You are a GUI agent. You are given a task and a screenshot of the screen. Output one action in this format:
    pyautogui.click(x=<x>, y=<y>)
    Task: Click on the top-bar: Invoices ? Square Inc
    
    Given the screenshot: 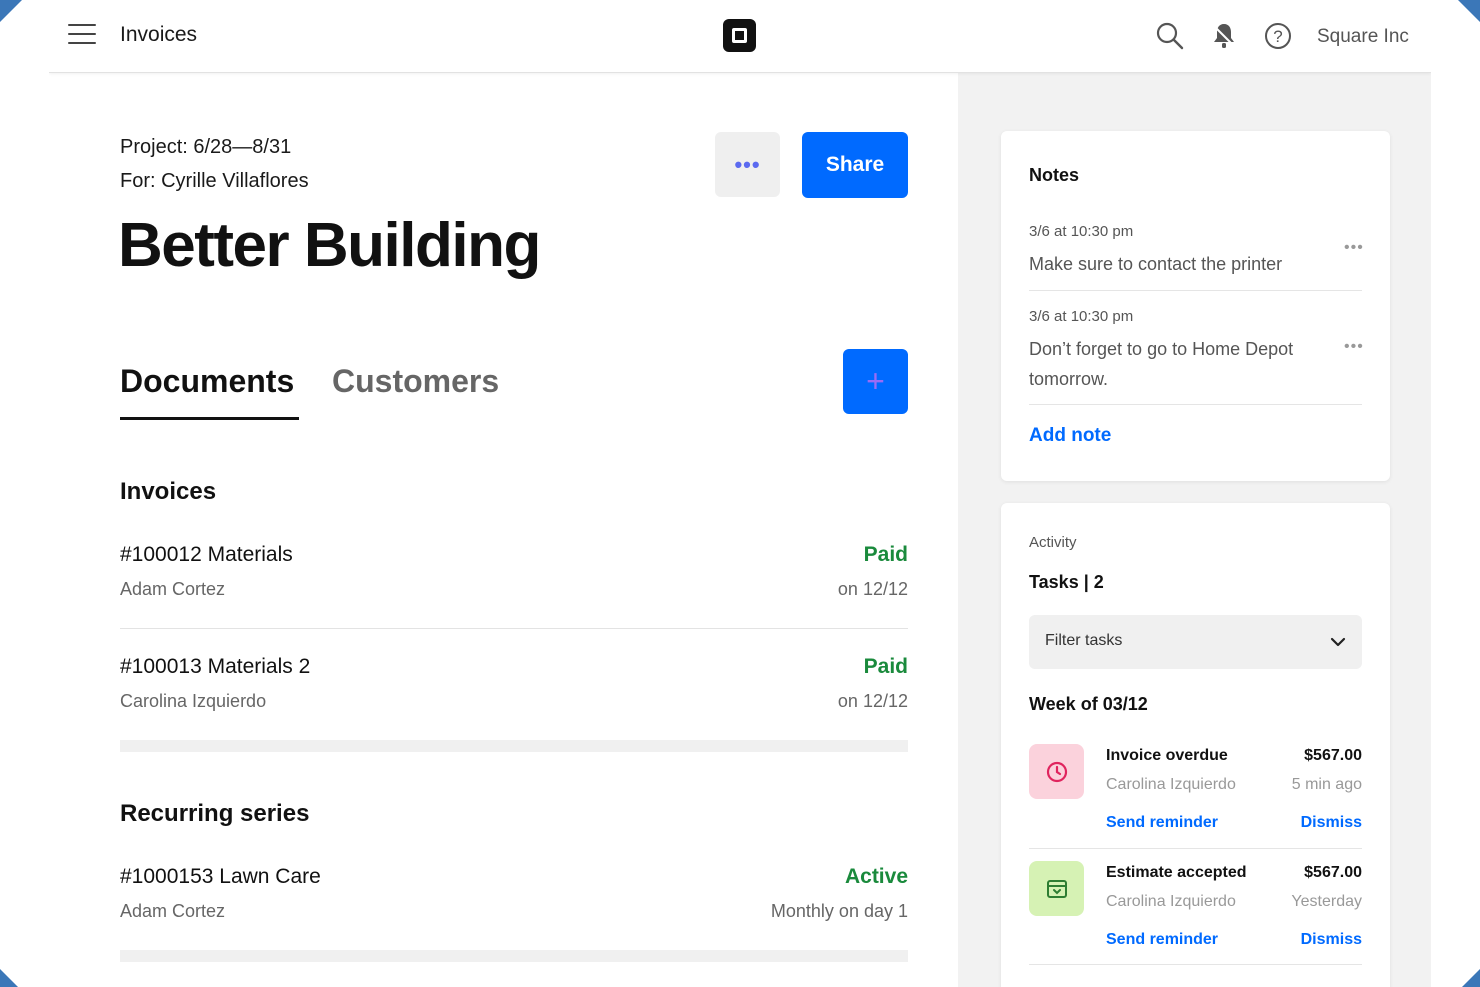 What is the action you would take?
    pyautogui.click(x=740, y=36)
    